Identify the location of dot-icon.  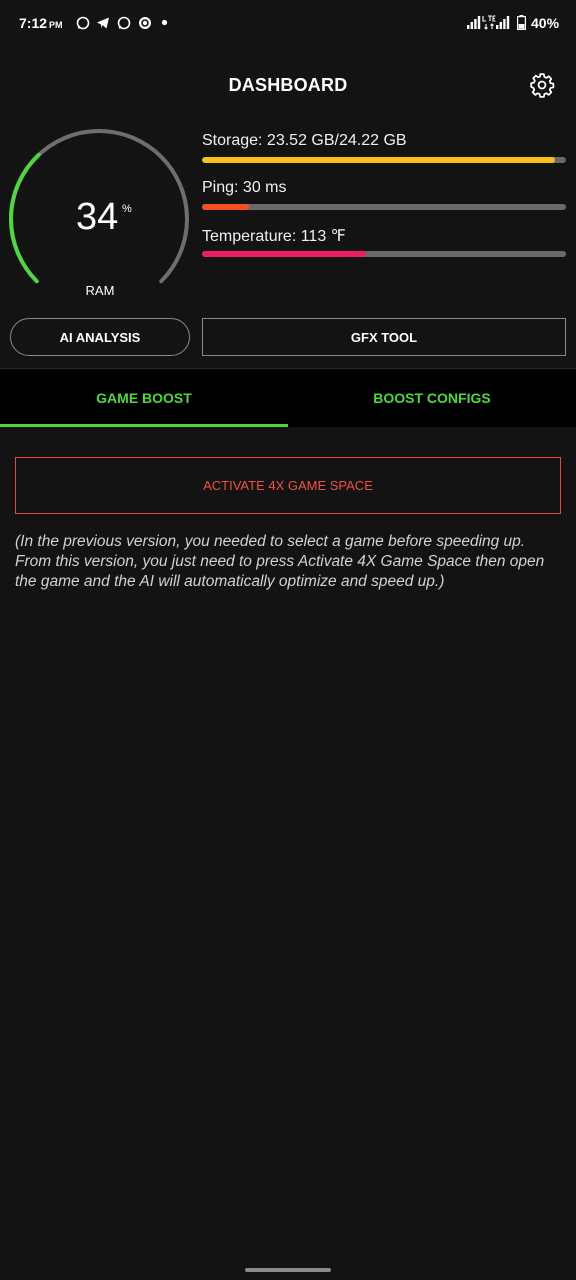
(164, 22).